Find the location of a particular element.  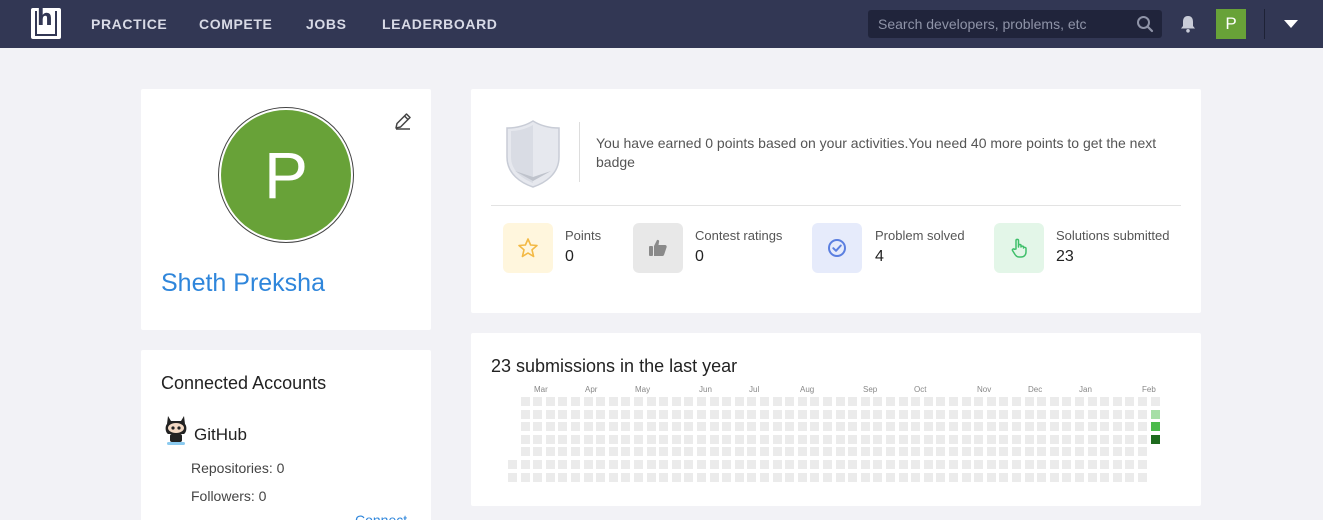

search-input is located at coordinates (999, 24).